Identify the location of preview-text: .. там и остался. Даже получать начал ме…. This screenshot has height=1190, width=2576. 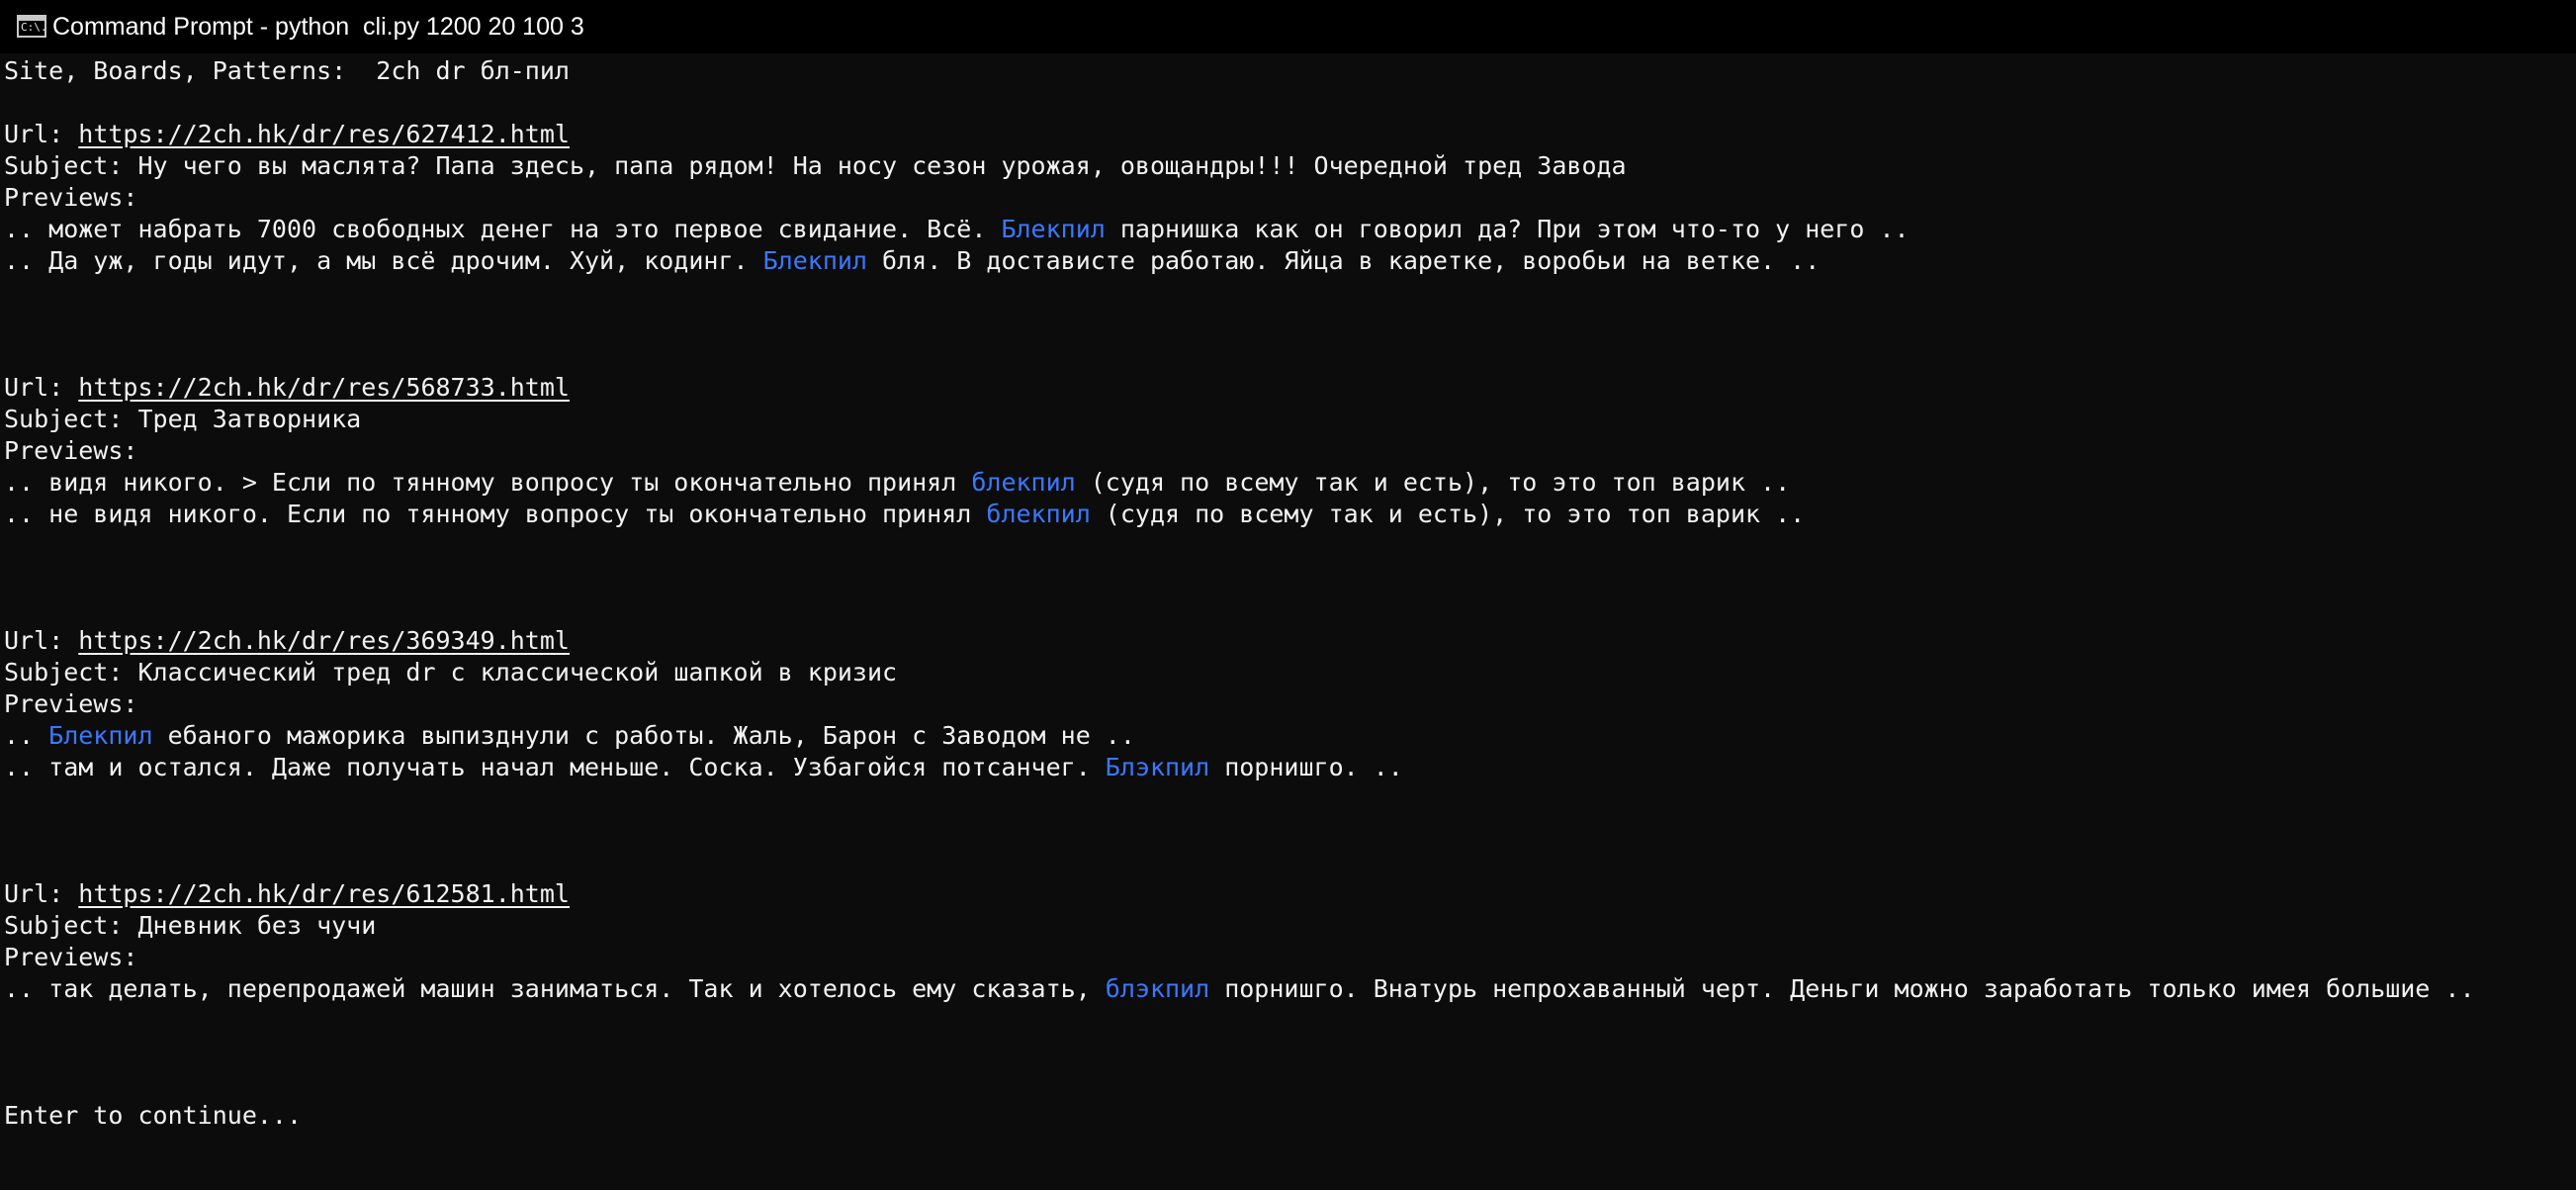
(555, 767).